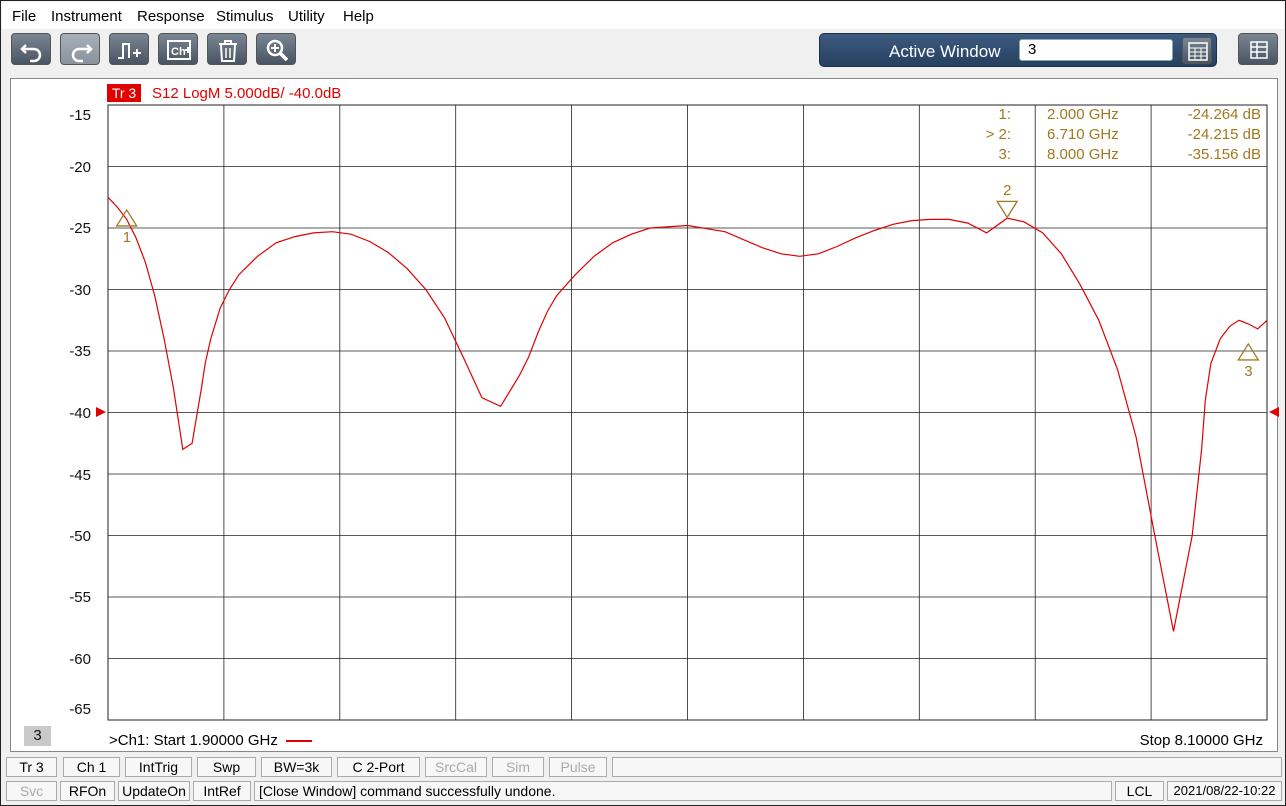 This screenshot has height=806, width=1286. What do you see at coordinates (998, 134) in the screenshot?
I see `marker-2-id: > 2:` at bounding box center [998, 134].